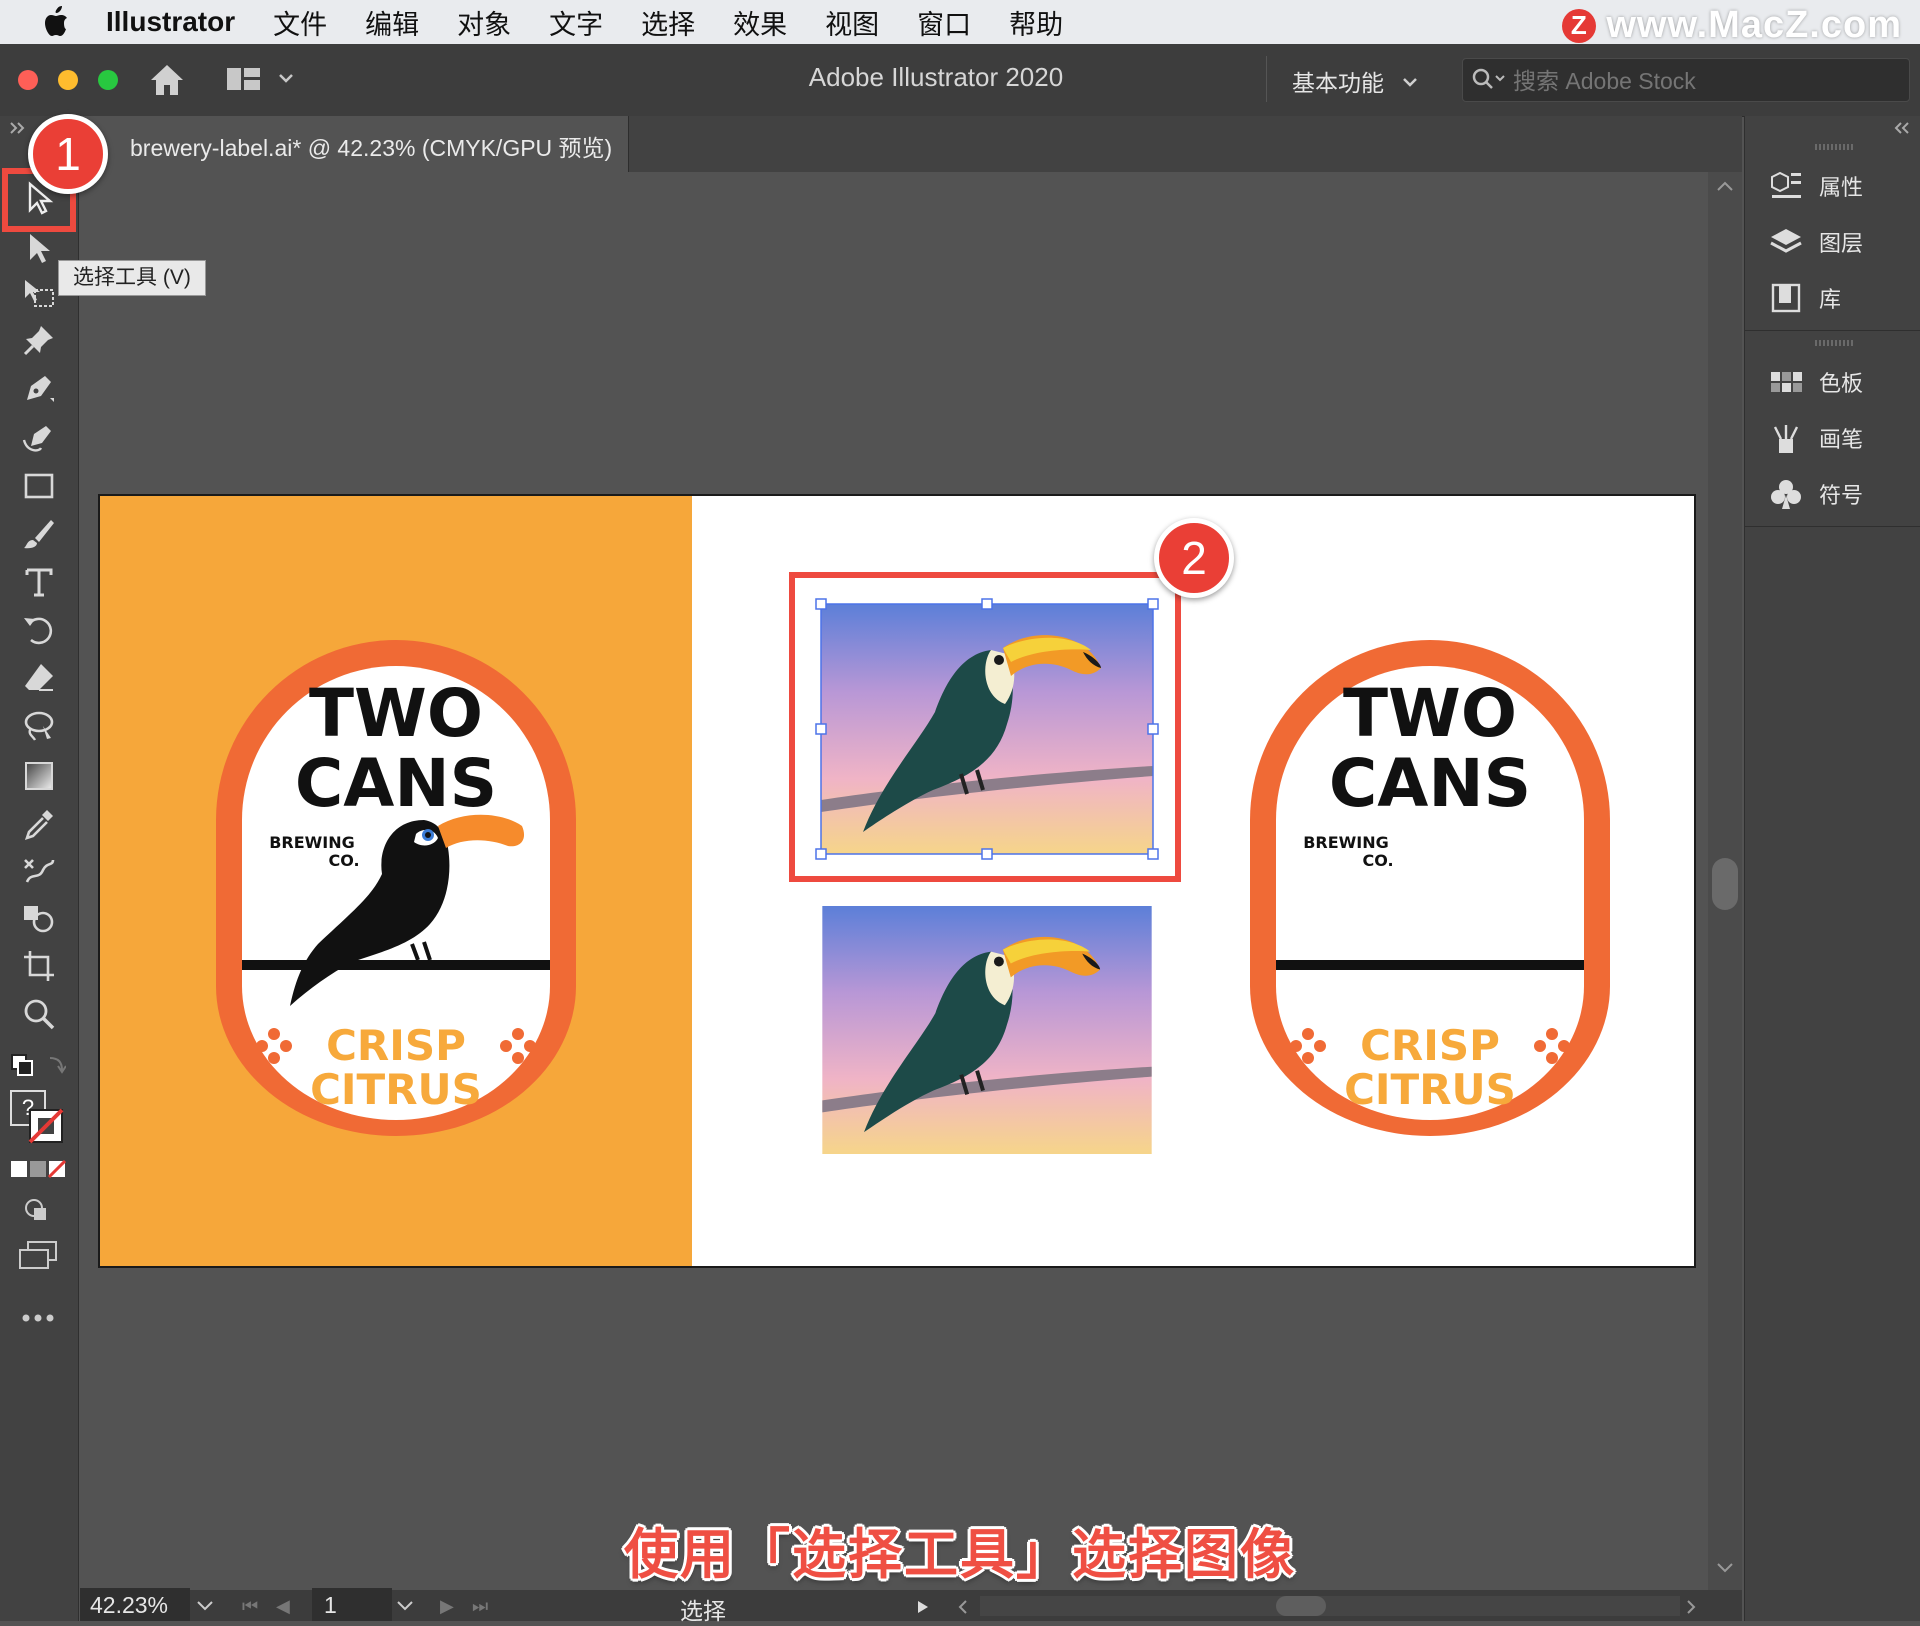 The height and width of the screenshot is (1626, 1920). What do you see at coordinates (39, 726) in the screenshot?
I see `lasso-tool` at bounding box center [39, 726].